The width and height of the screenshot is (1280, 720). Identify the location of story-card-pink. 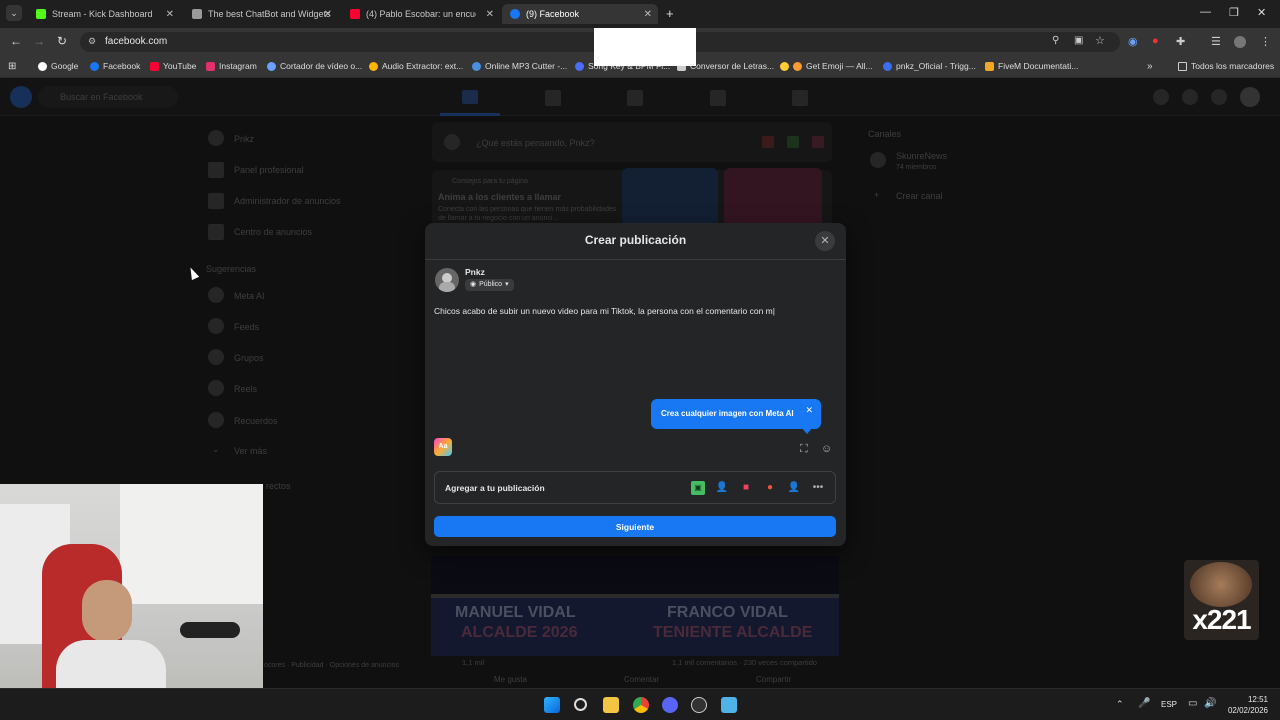
(773, 198).